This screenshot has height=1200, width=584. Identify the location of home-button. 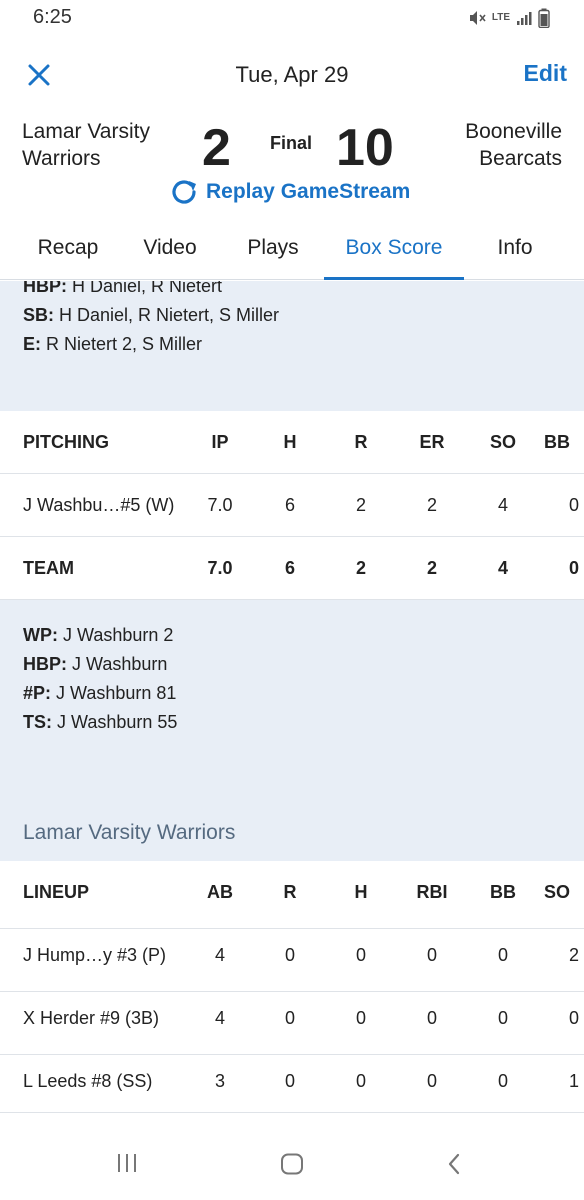
(292, 1166).